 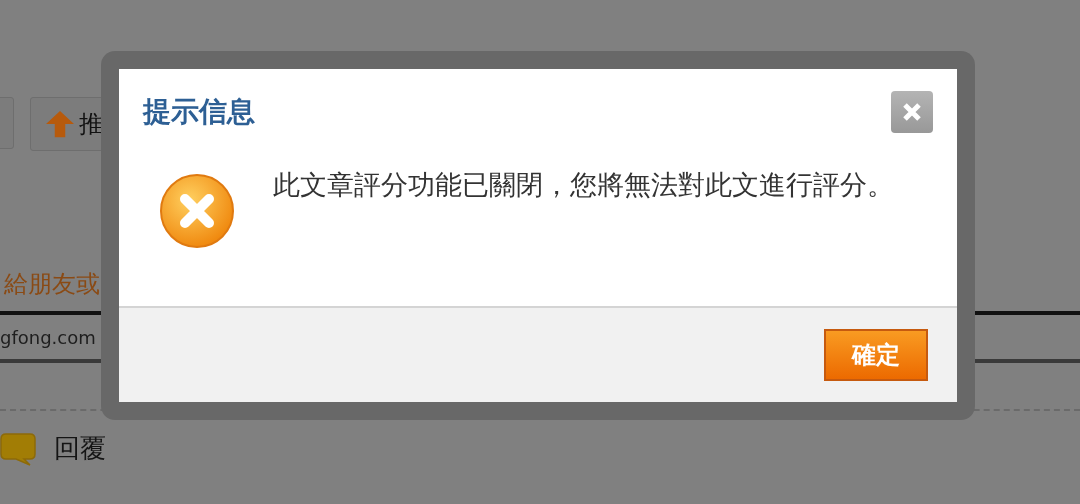 I want to click on reply-link: 回覆, so click(x=80, y=448).